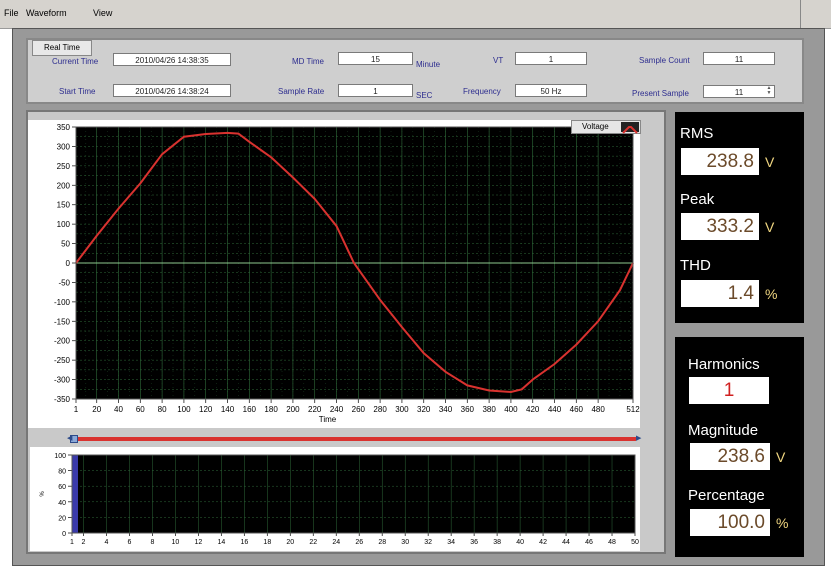  I want to click on harmonics-x-tick-label: 36, so click(474, 542).